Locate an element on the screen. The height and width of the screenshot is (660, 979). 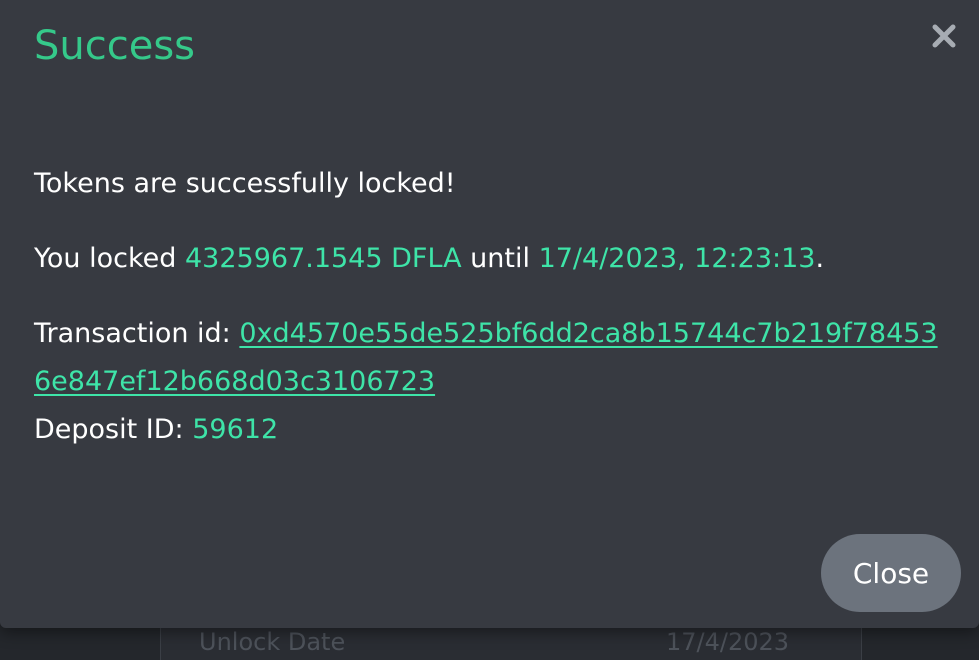
transaction-label: Transaction id: is located at coordinates (137, 333).